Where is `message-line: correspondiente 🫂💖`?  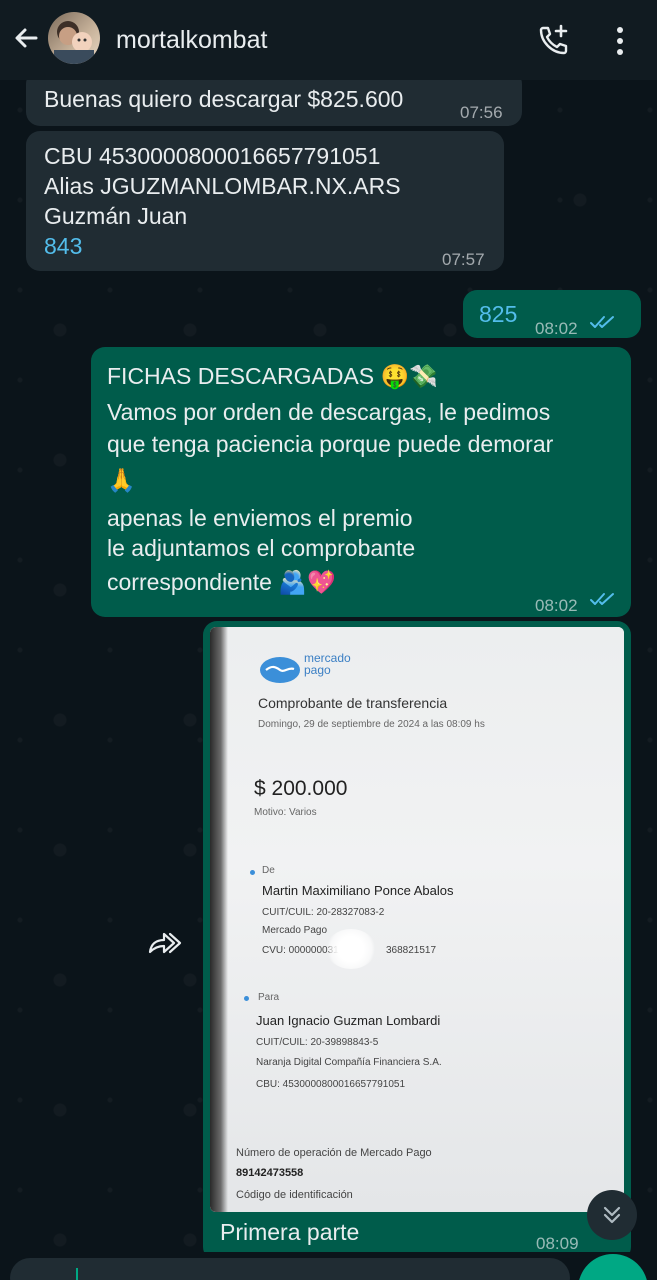
message-line: correspondiente 🫂💖 is located at coordinates (221, 582).